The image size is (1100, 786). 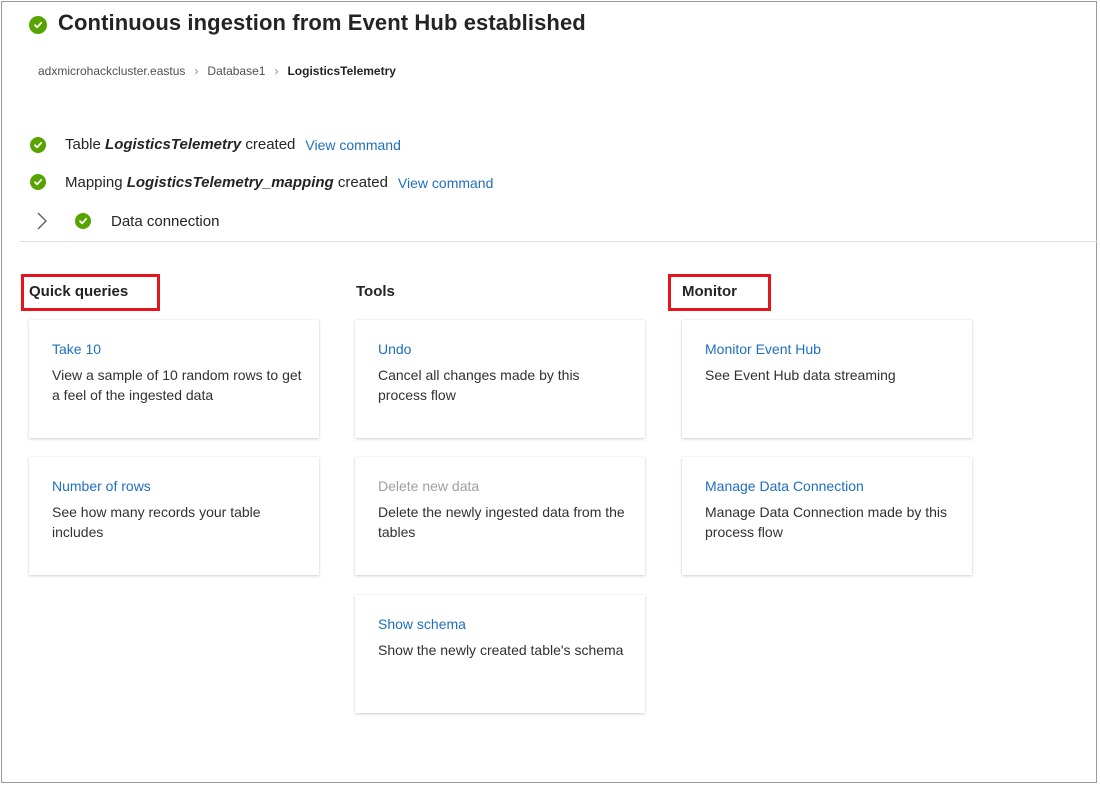 What do you see at coordinates (800, 375) in the screenshot?
I see `card-description: See Event Hub data streaming` at bounding box center [800, 375].